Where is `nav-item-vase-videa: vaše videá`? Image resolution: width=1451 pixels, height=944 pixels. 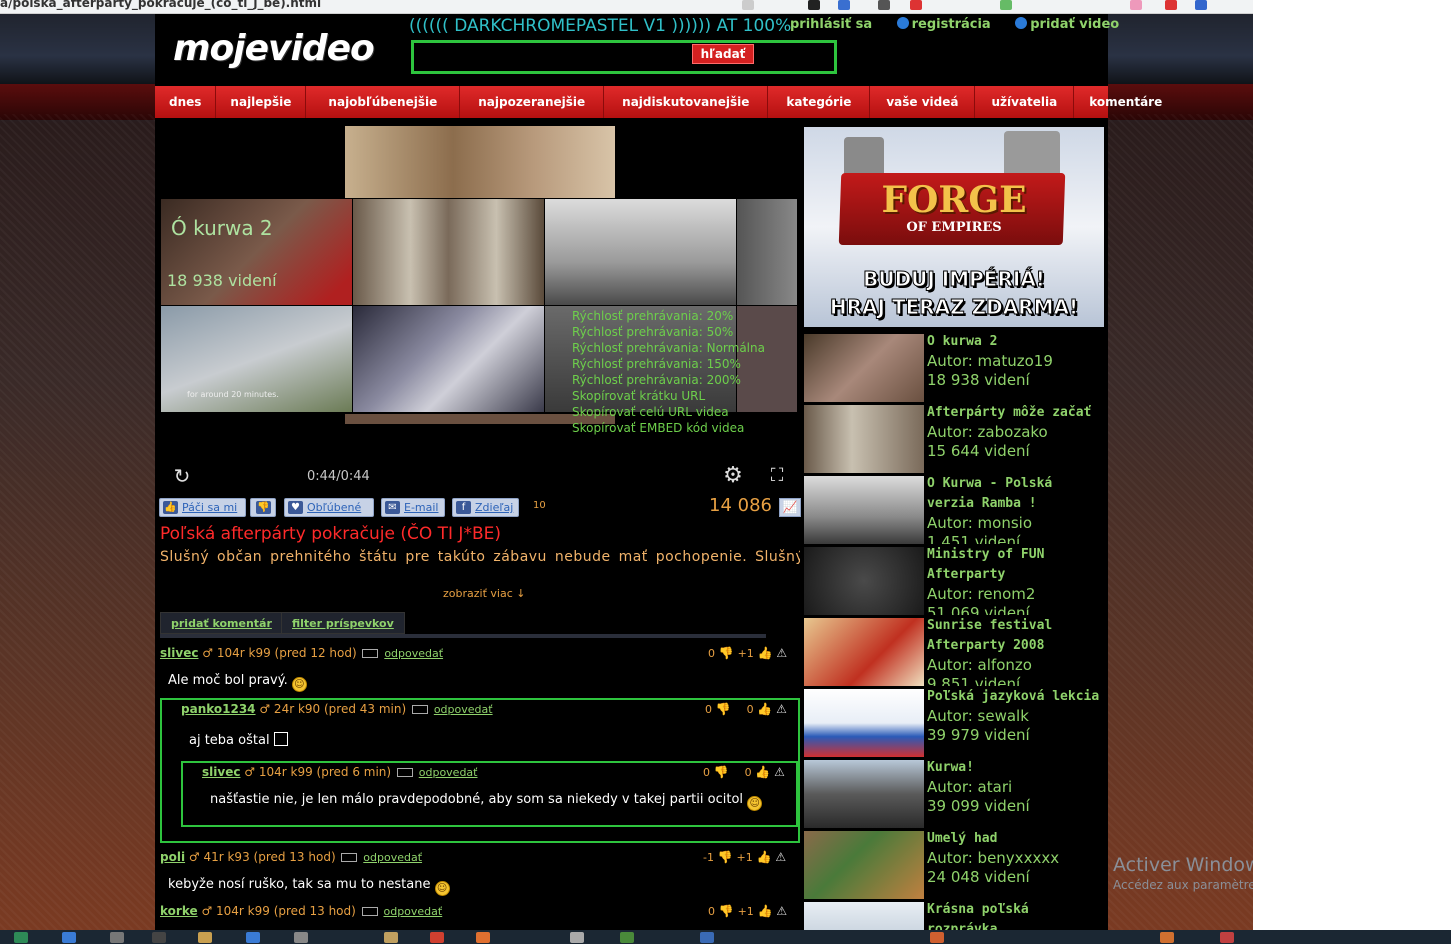 nav-item-vase-videa: vaše videá is located at coordinates (923, 102).